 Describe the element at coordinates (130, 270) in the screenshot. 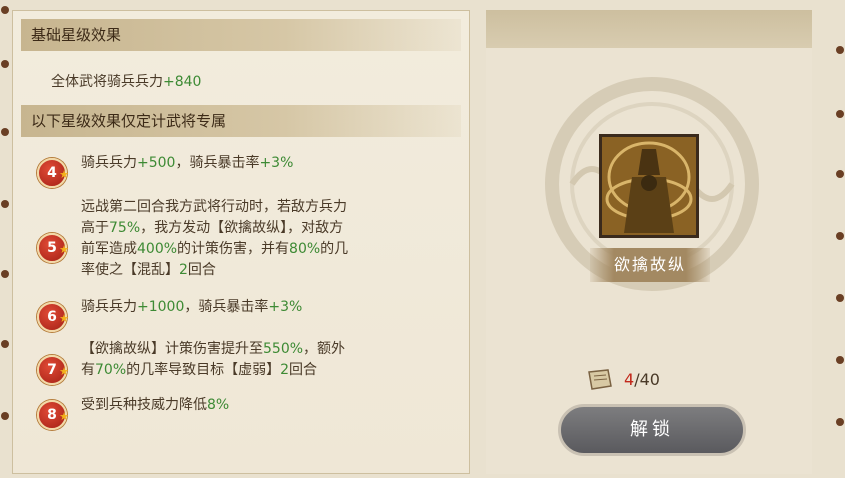

I see `effect-text-segment: 率使之【混乱】` at that location.